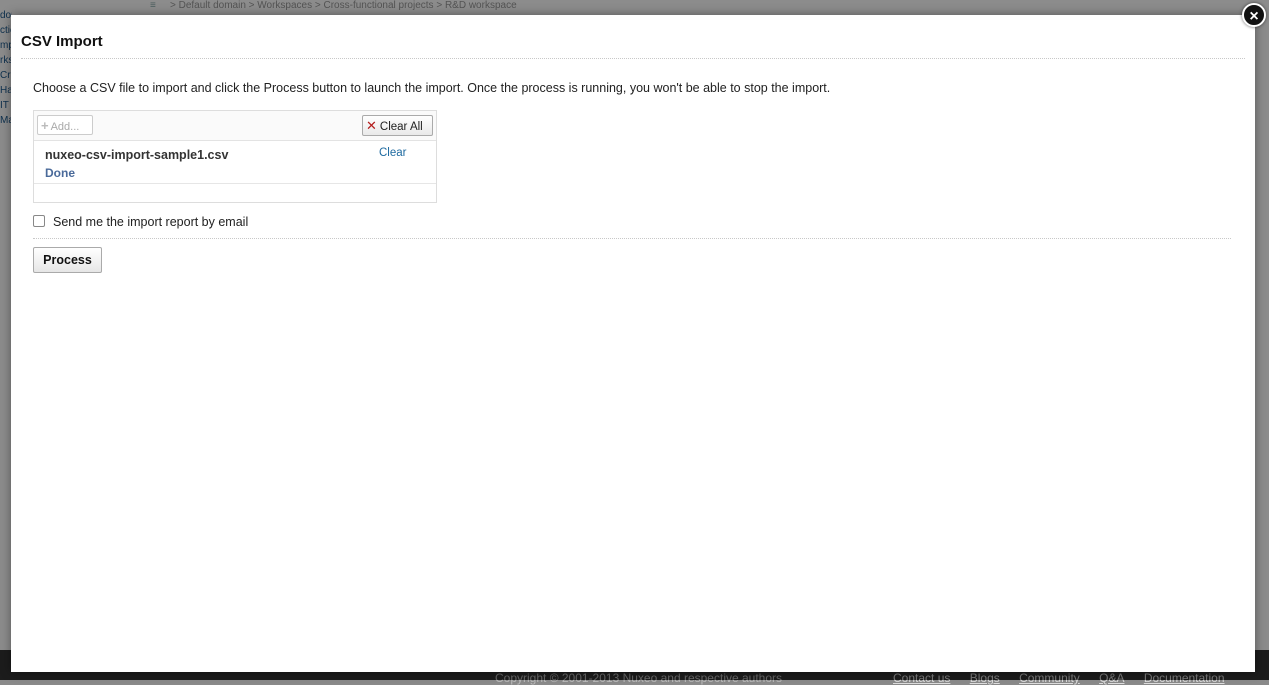 The image size is (1269, 685). What do you see at coordinates (392, 153) in the screenshot?
I see `clear-file-link: Clear` at bounding box center [392, 153].